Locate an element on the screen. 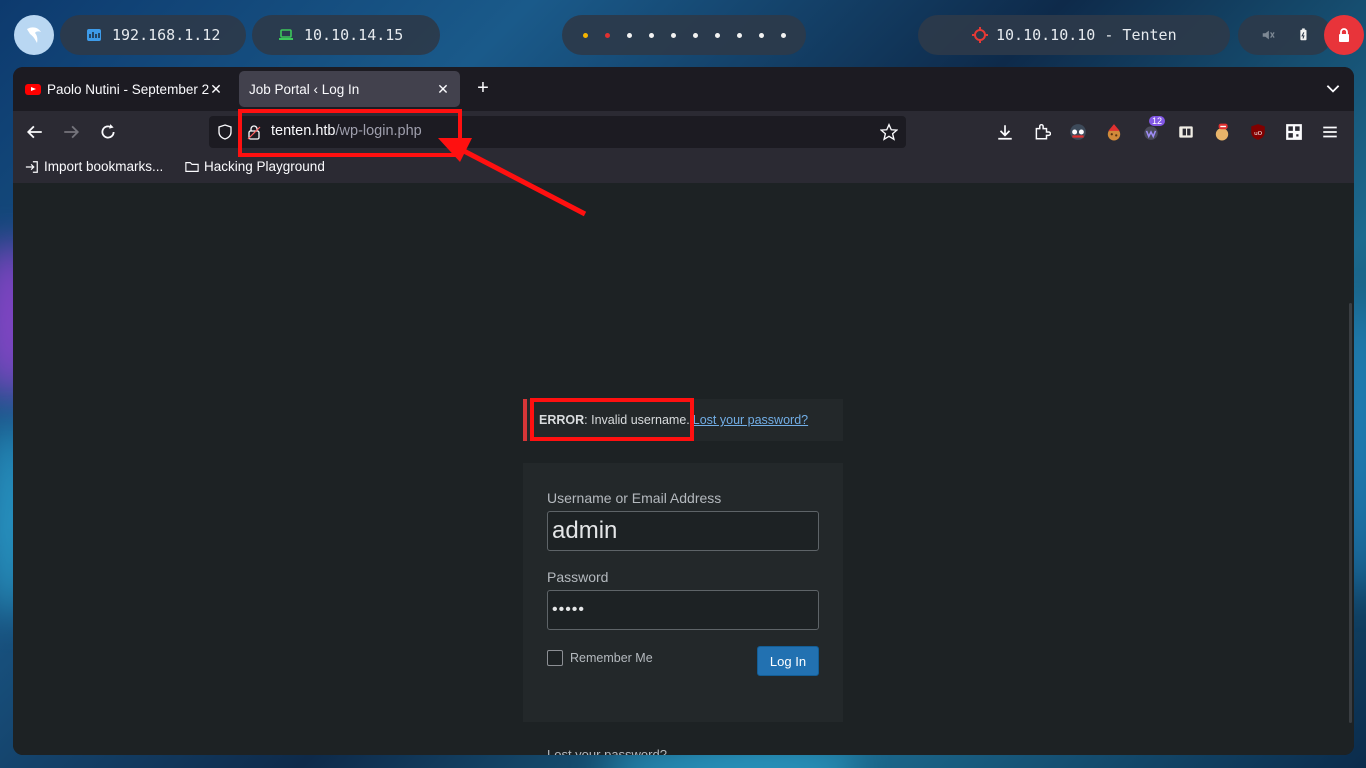 The width and height of the screenshot is (1366, 768). login-button: Log In is located at coordinates (788, 661).